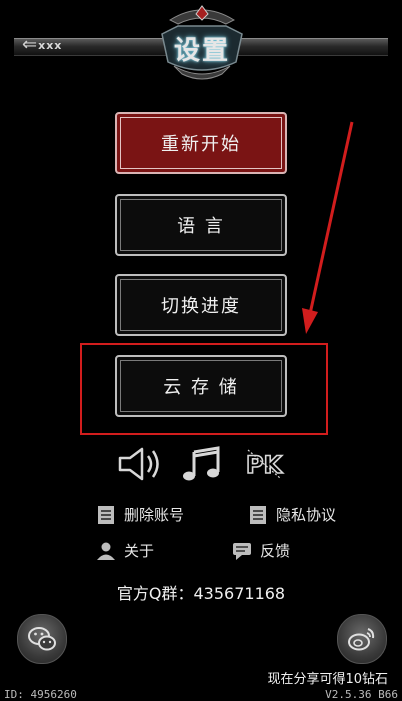 Image resolution: width=402 pixels, height=701 pixels. I want to click on delete-account-link: 删除账号, so click(140, 514).